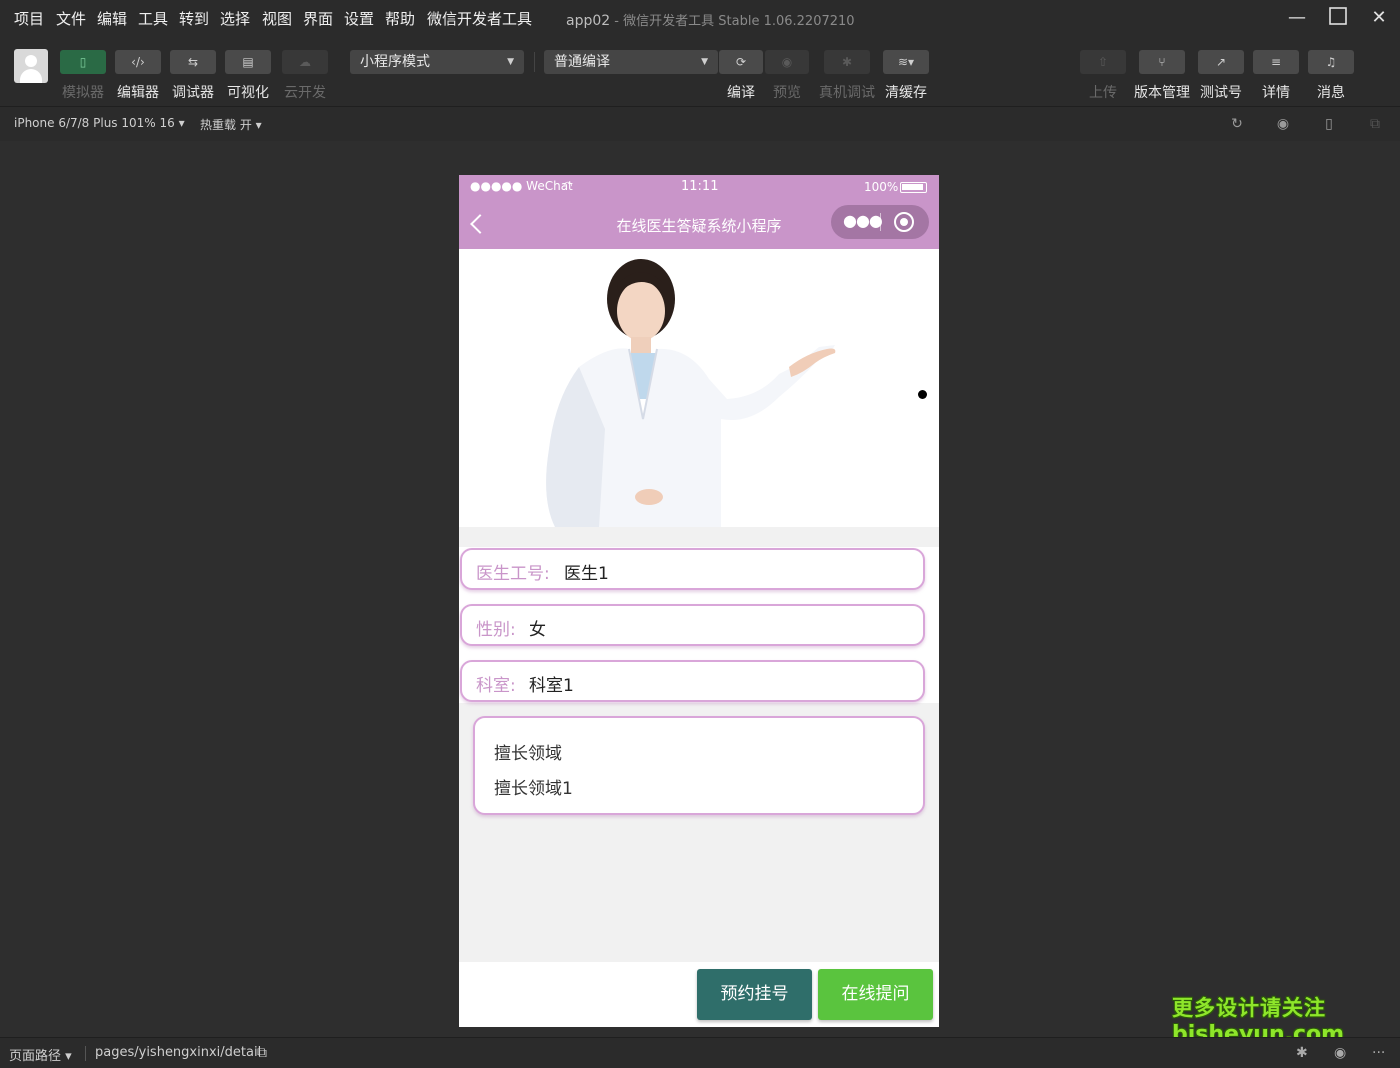  I want to click on department-label: 科室:, so click(496, 686).